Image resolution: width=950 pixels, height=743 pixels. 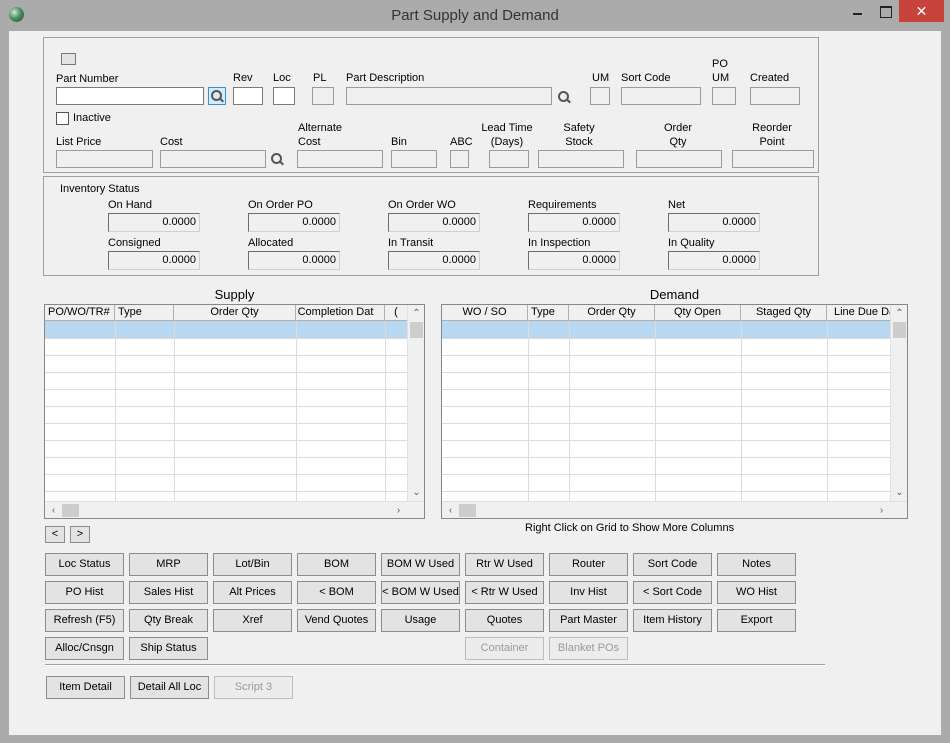 What do you see at coordinates (612, 313) in the screenshot?
I see `demand-col-order-qty: Order Qty` at bounding box center [612, 313].